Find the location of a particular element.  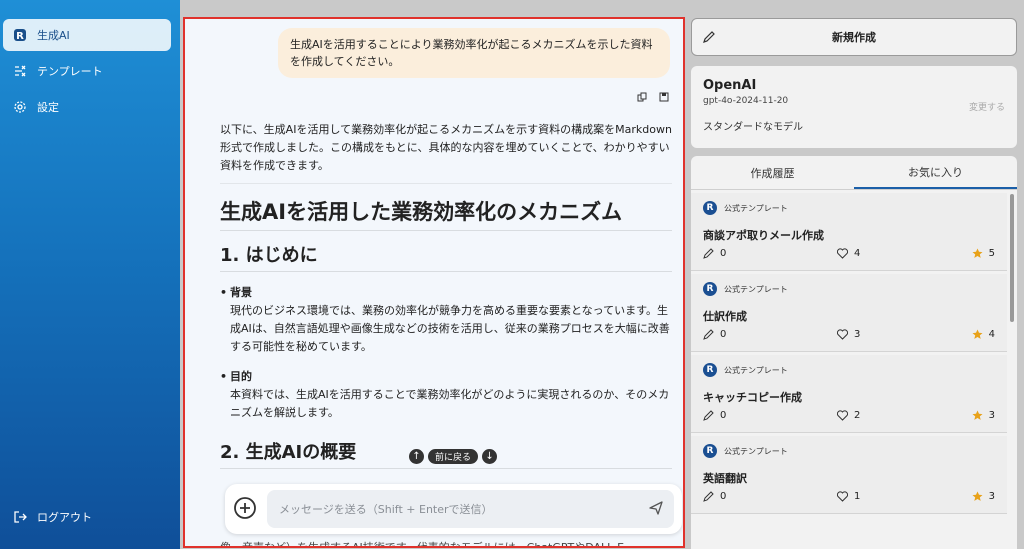

template-stats: 0 4 5 is located at coordinates (849, 255).